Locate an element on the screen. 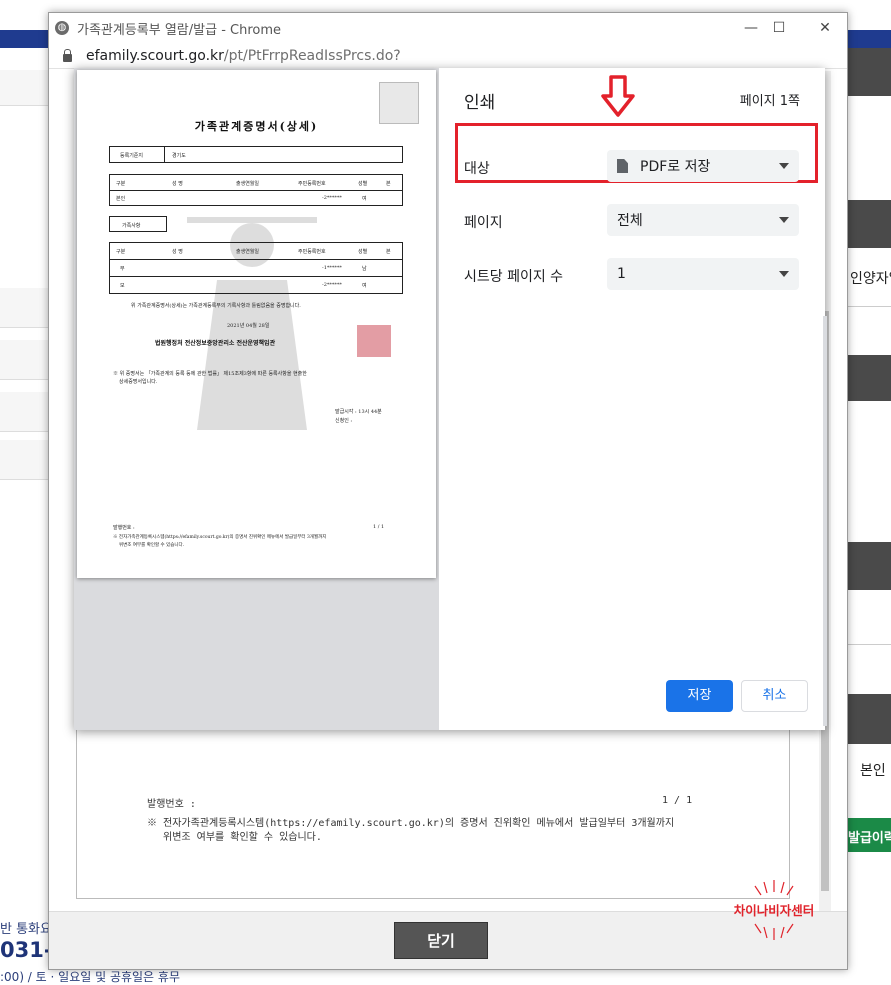 This screenshot has height=985, width=891. issue-number-label: 발행번호 : is located at coordinates (171, 804).